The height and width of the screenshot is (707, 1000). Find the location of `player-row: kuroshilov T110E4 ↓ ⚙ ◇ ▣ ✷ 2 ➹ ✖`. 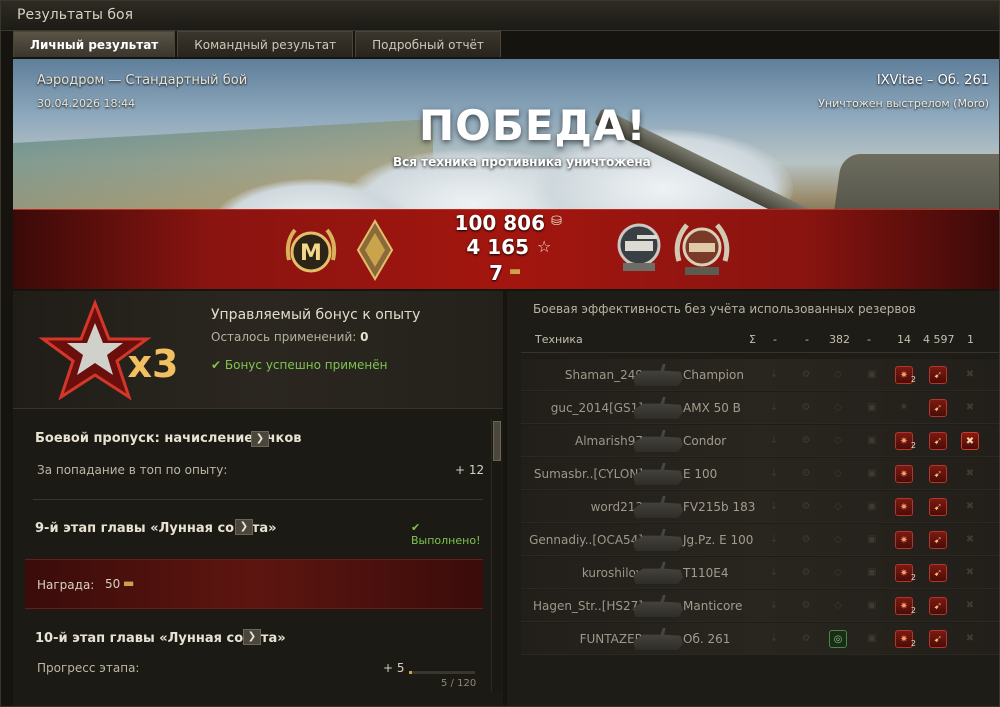

player-row: kuroshilov T110E4 ↓ ⚙ ◇ ▣ ✷ 2 ➹ ✖ is located at coordinates (760, 573).